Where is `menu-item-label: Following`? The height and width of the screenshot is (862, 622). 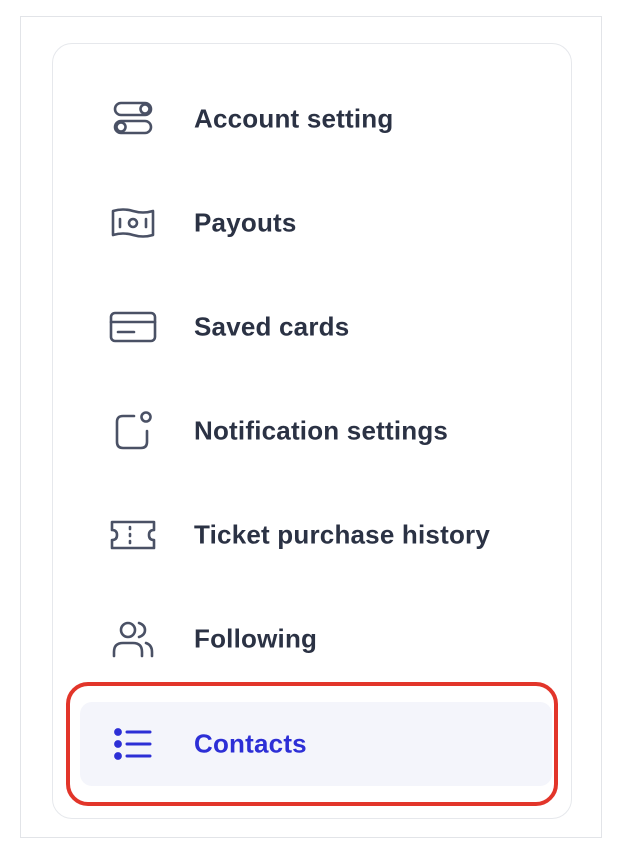 menu-item-label: Following is located at coordinates (256, 638).